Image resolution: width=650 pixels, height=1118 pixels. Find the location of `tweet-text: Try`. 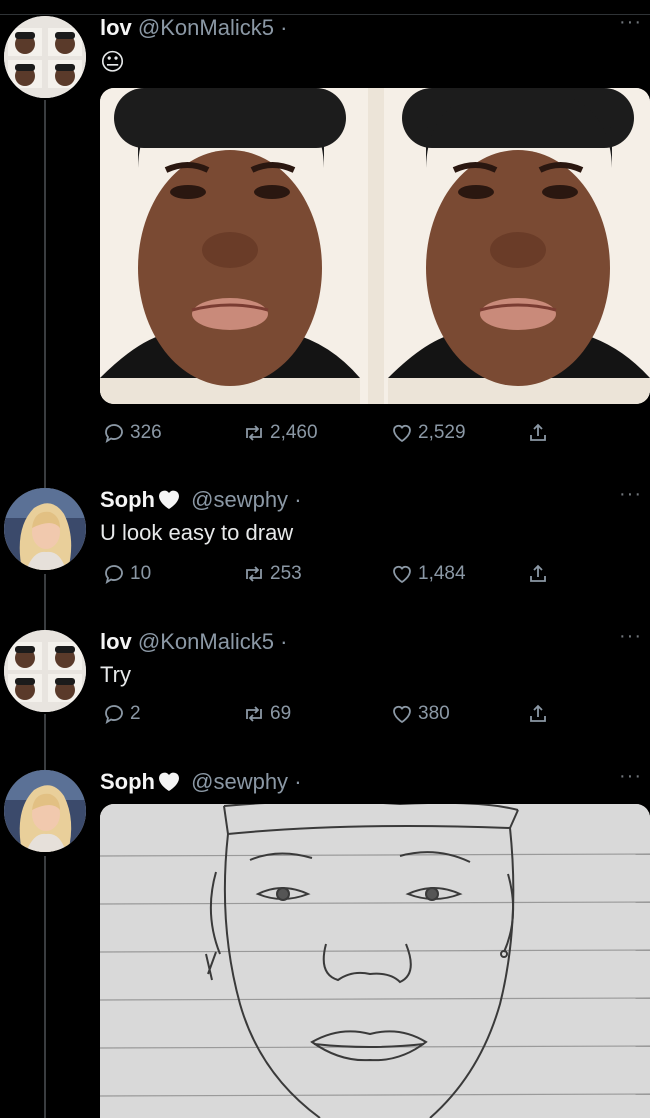

tweet-text: Try is located at coordinates (115, 674).